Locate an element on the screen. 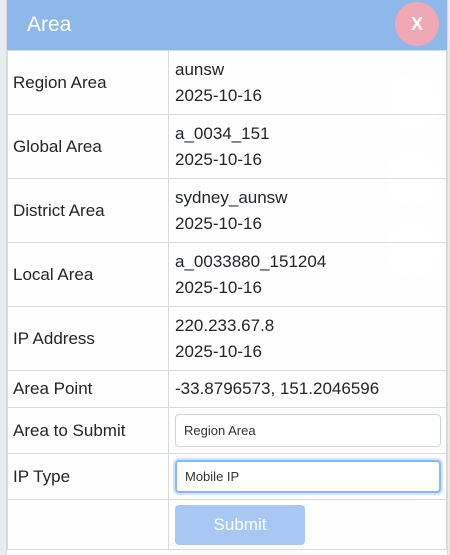  table-row: Area to Submit is located at coordinates (227, 430).